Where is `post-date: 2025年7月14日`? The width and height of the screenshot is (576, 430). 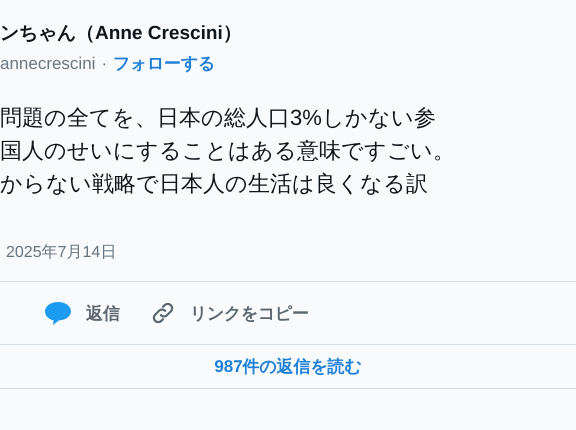
post-date: 2025年7月14日 is located at coordinates (58, 252).